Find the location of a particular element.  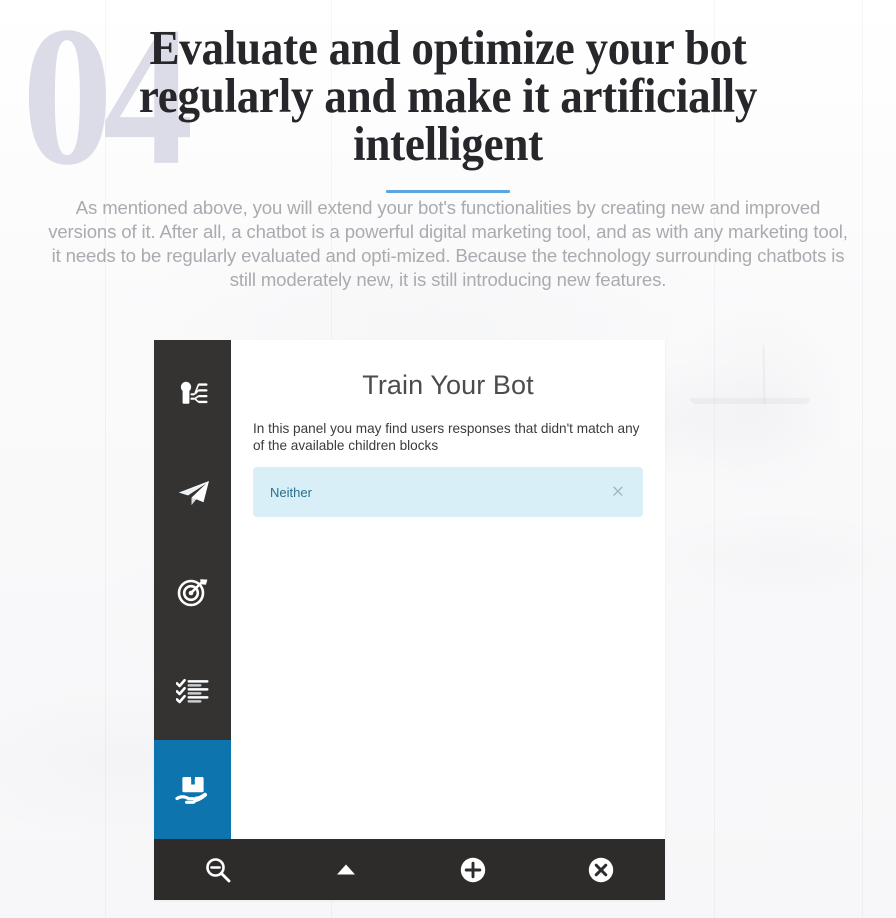

sidebar-item-flow-builder is located at coordinates (192, 393).